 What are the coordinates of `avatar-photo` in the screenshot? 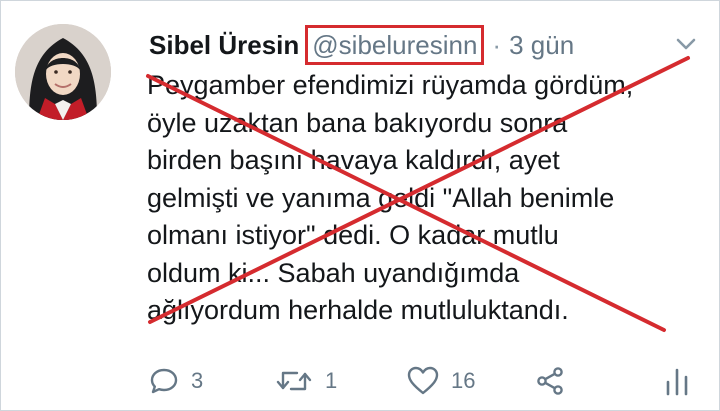 It's located at (63, 72).